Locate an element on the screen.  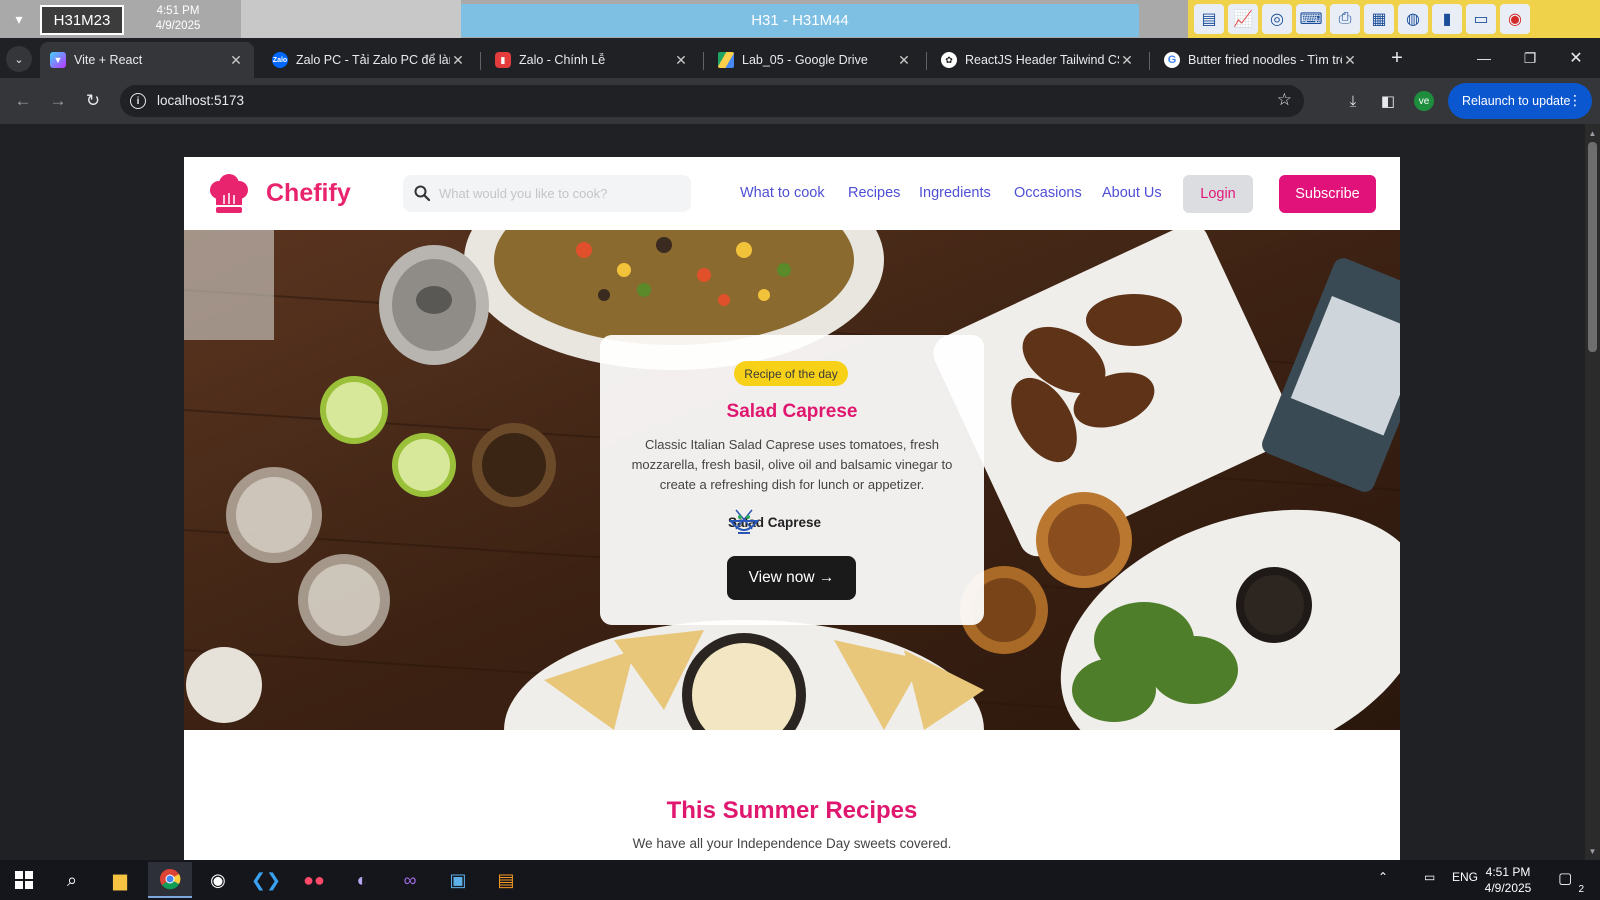
window-icon: ▦ is located at coordinates (1379, 19).